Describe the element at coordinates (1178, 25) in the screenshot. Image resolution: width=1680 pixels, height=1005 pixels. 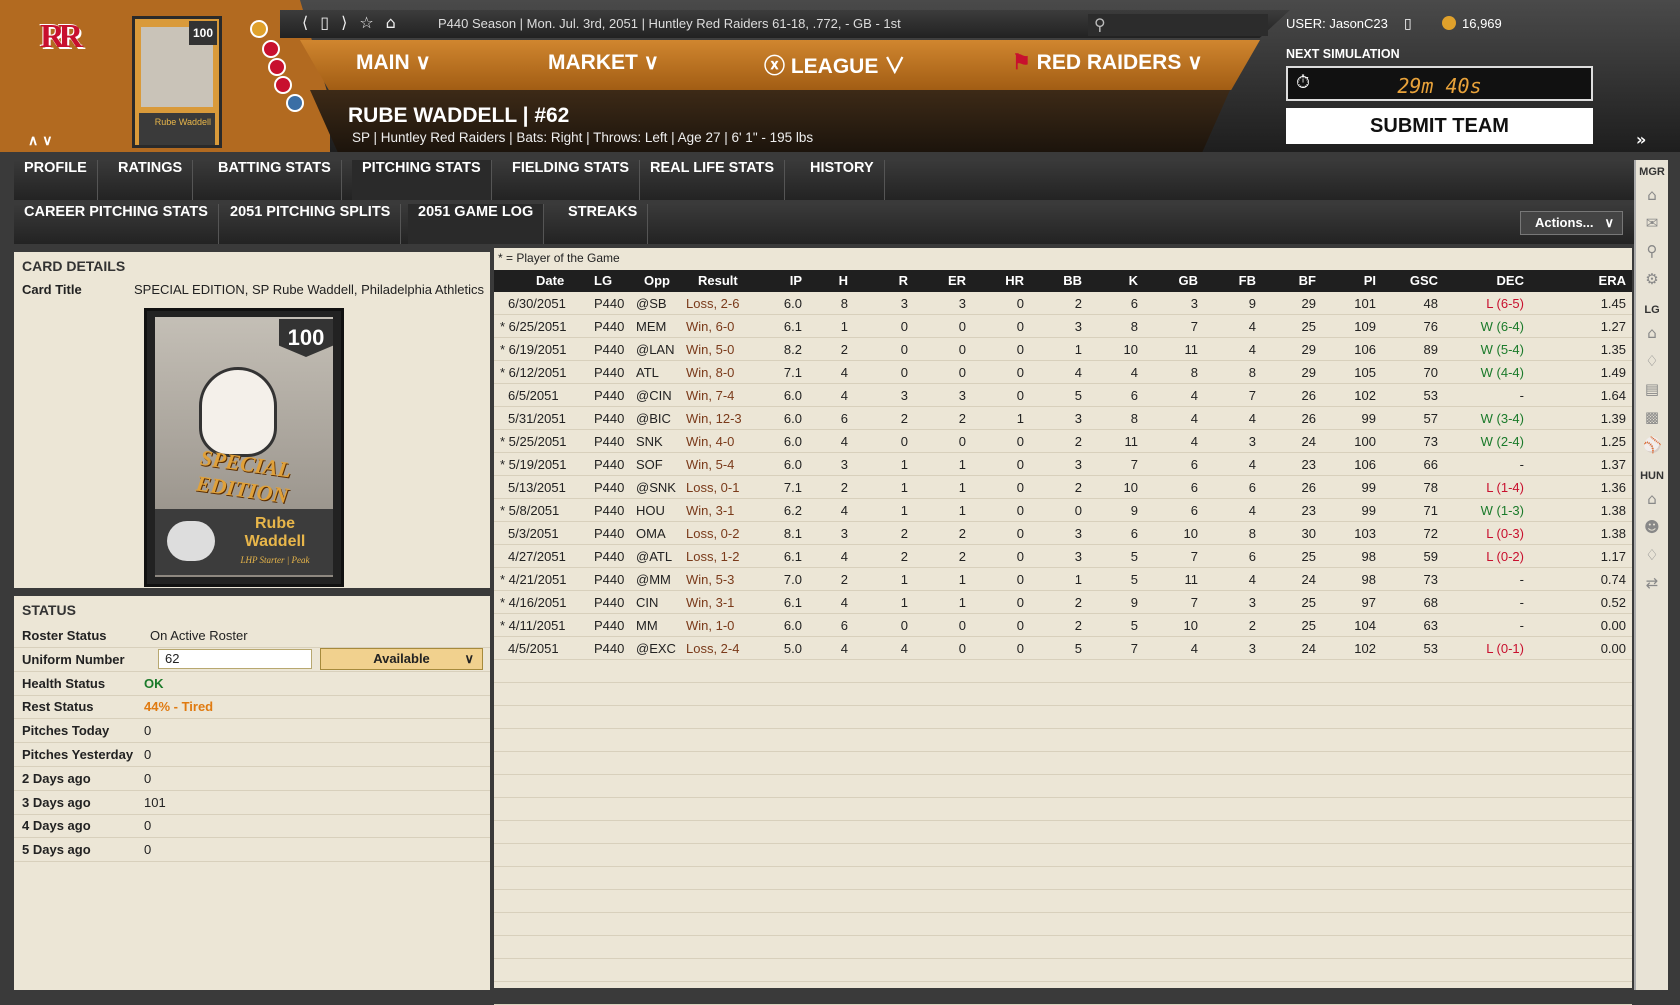
I see `search-input: ⚲` at that location.